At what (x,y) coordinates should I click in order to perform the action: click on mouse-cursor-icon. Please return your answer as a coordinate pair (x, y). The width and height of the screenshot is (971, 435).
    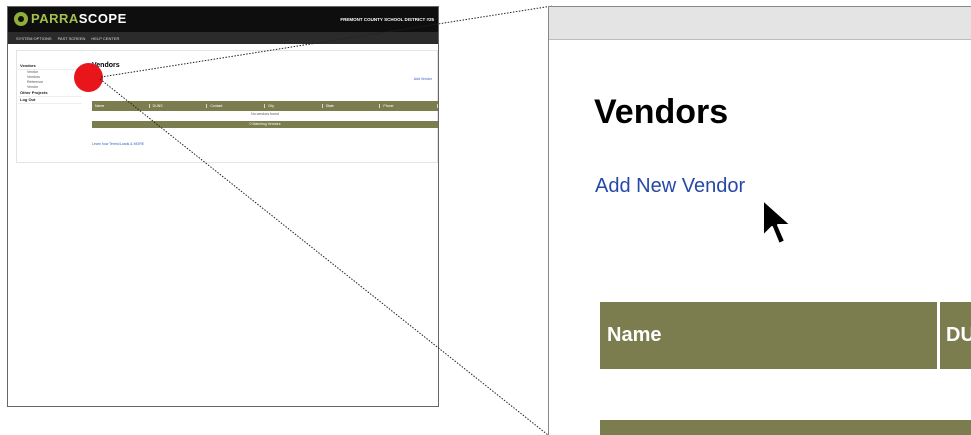
    Looking at the image, I should click on (777, 222).